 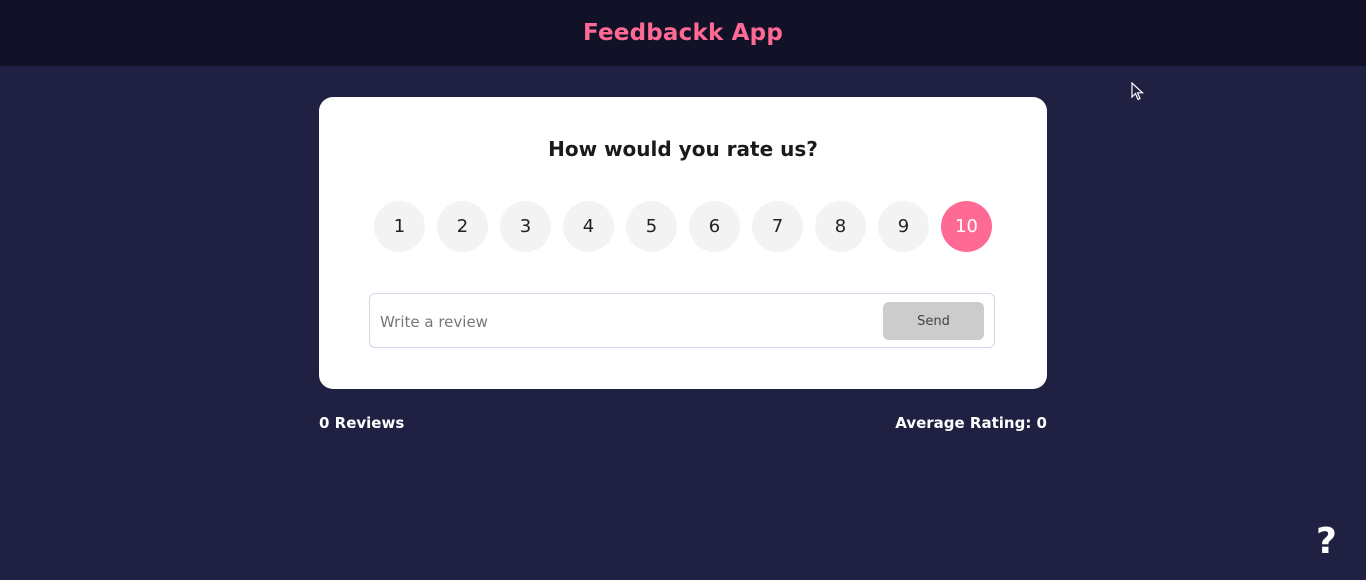 What do you see at coordinates (630, 322) in the screenshot?
I see `review-input` at bounding box center [630, 322].